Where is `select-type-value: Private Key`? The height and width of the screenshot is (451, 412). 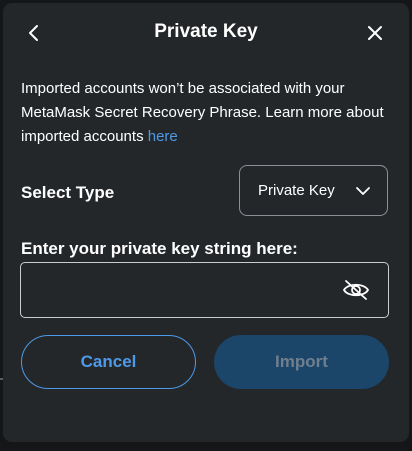 select-type-value: Private Key is located at coordinates (296, 190).